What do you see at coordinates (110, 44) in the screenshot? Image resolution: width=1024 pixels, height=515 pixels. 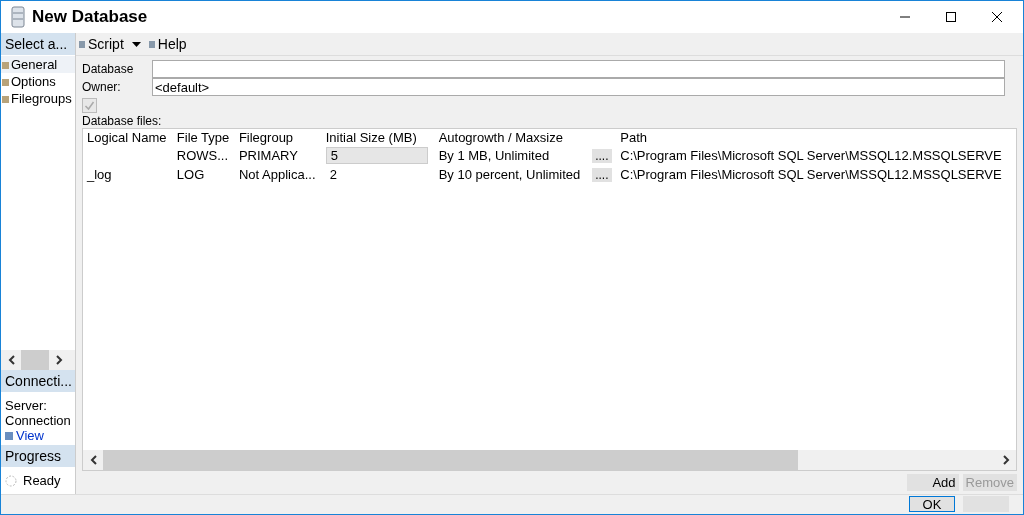 I see `toolbar-button: Script` at bounding box center [110, 44].